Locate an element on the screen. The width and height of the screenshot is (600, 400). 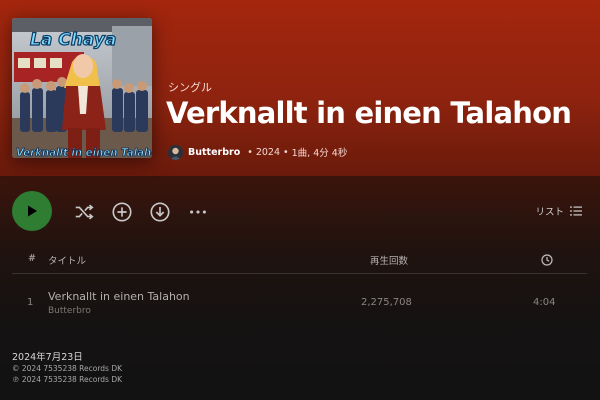
download-button is located at coordinates (160, 212).